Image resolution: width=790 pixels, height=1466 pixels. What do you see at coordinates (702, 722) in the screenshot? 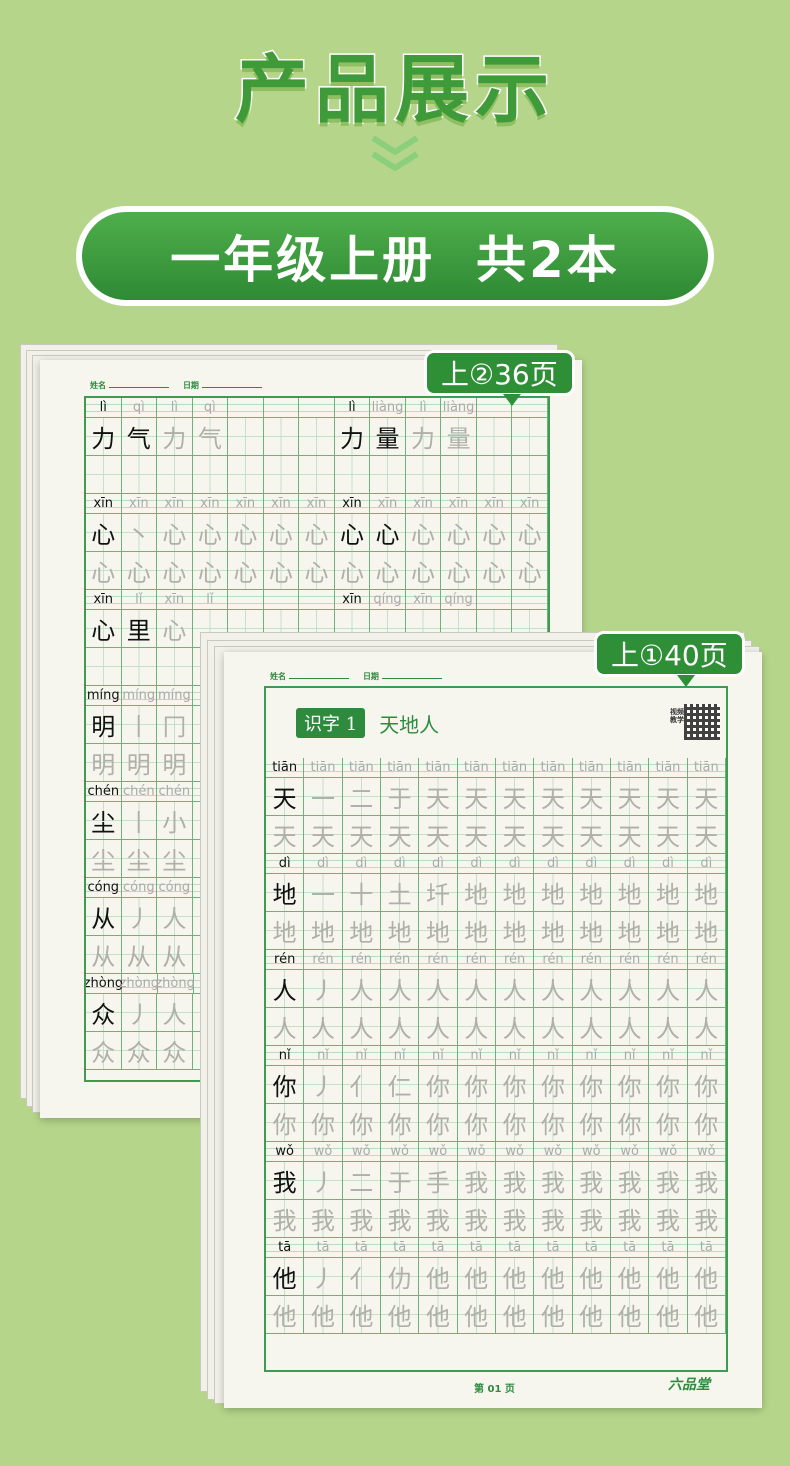
I see `qr-code-icon` at bounding box center [702, 722].